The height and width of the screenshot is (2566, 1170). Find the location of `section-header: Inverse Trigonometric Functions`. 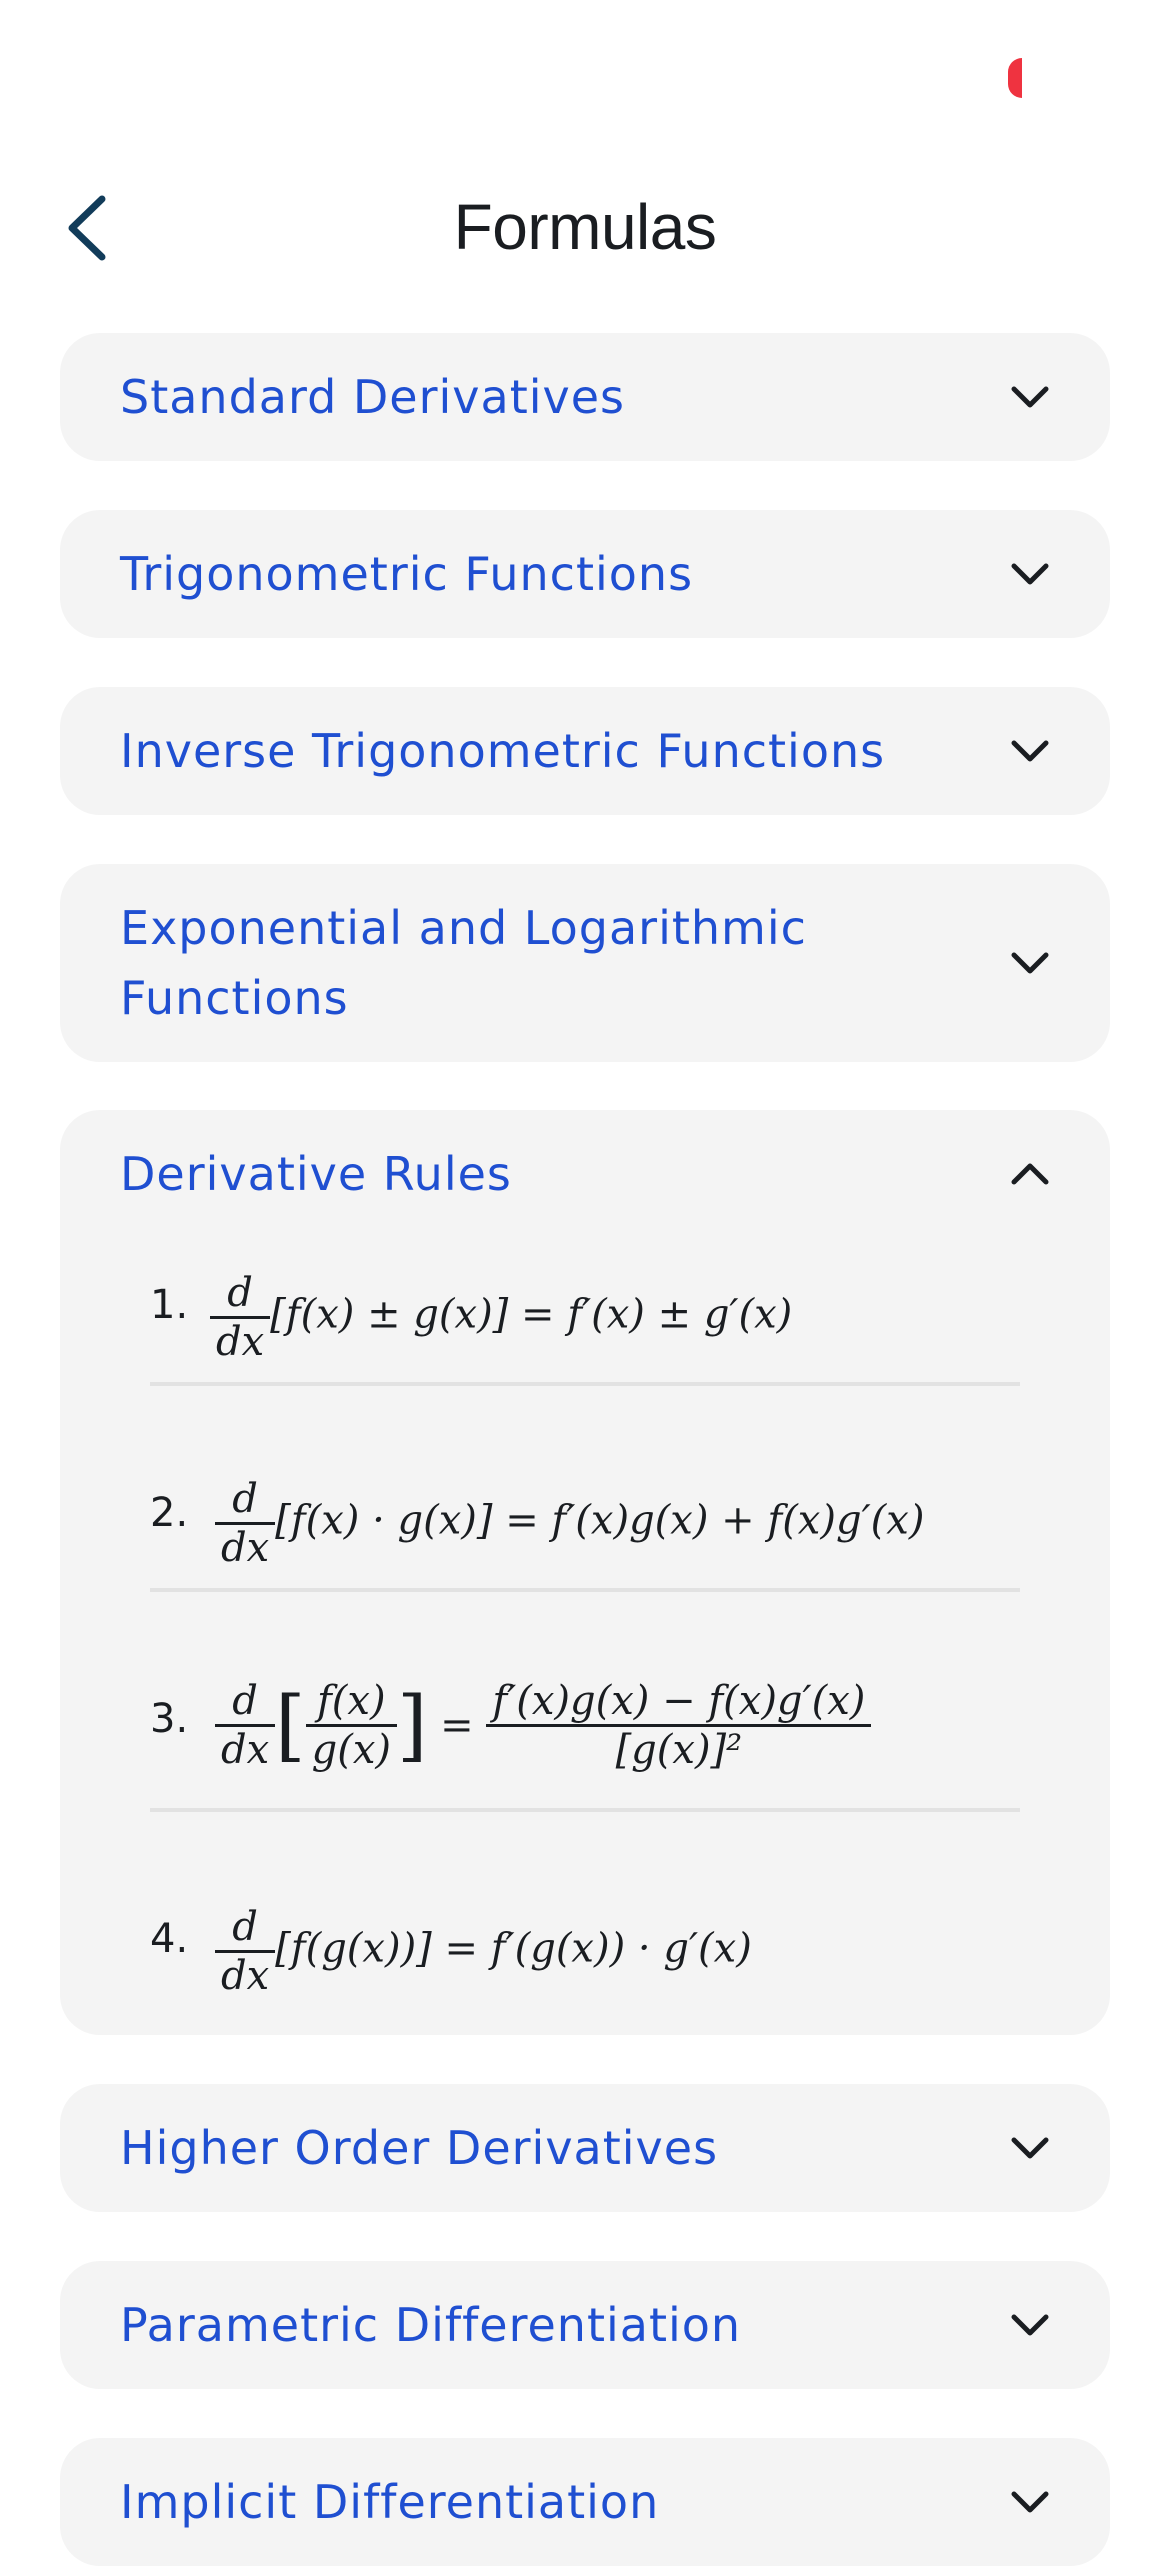

section-header: Inverse Trigonometric Functions is located at coordinates (585, 751).